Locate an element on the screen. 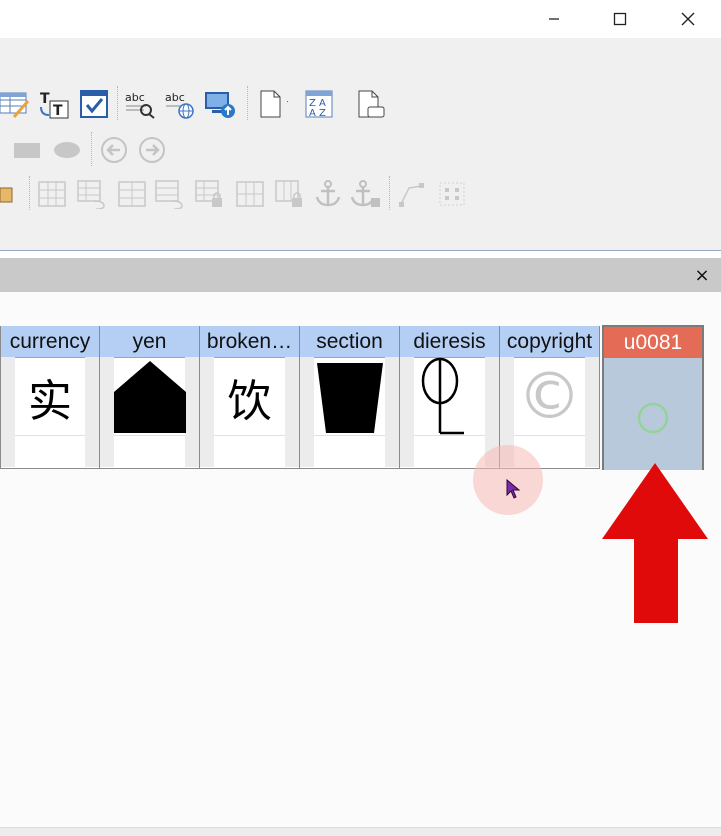  glyph-name: section is located at coordinates (349, 342).